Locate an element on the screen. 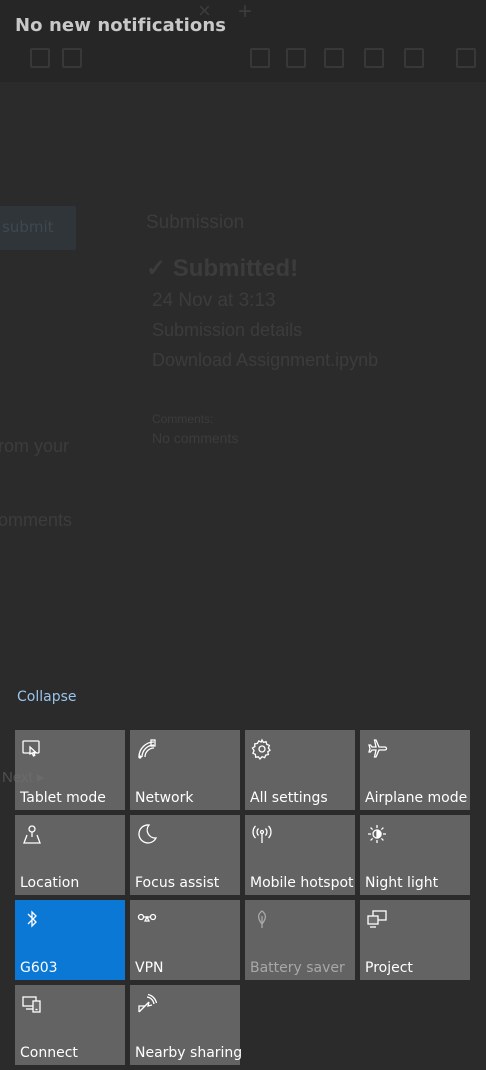  bluetooth-icon is located at coordinates (32, 919).